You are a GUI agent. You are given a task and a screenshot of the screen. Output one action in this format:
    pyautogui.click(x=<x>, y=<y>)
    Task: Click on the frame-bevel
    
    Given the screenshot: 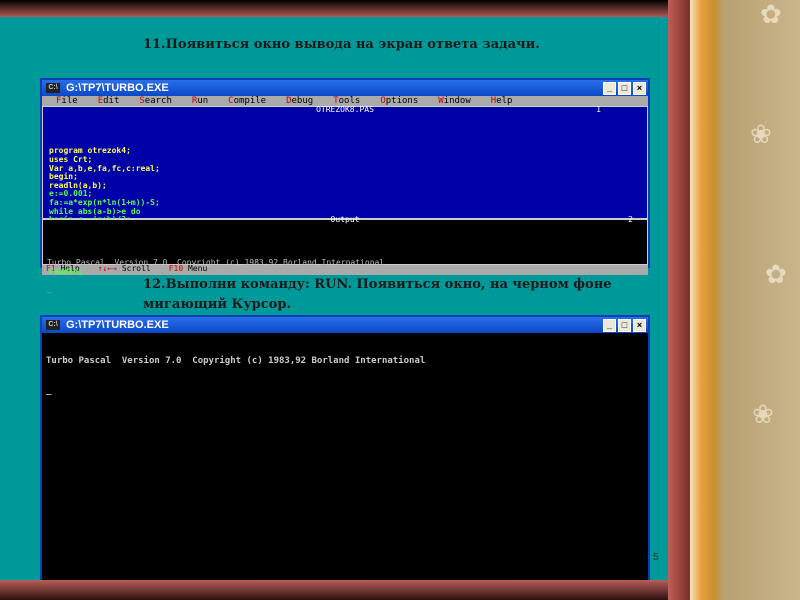 What is the action you would take?
    pyautogui.click(x=679, y=300)
    